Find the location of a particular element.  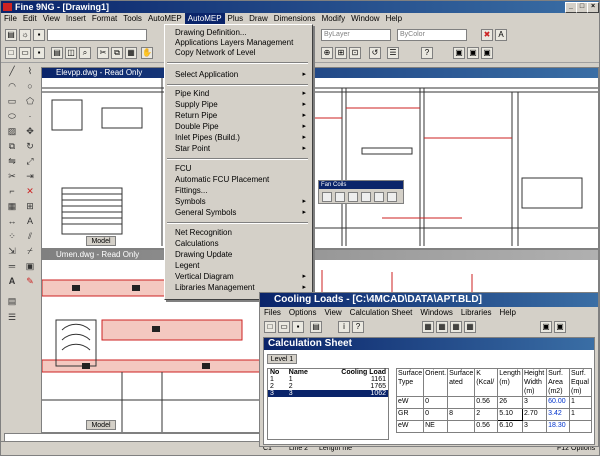

menu-item-general-symbols: General Symbols ▸ is located at coordinates (237, 213).